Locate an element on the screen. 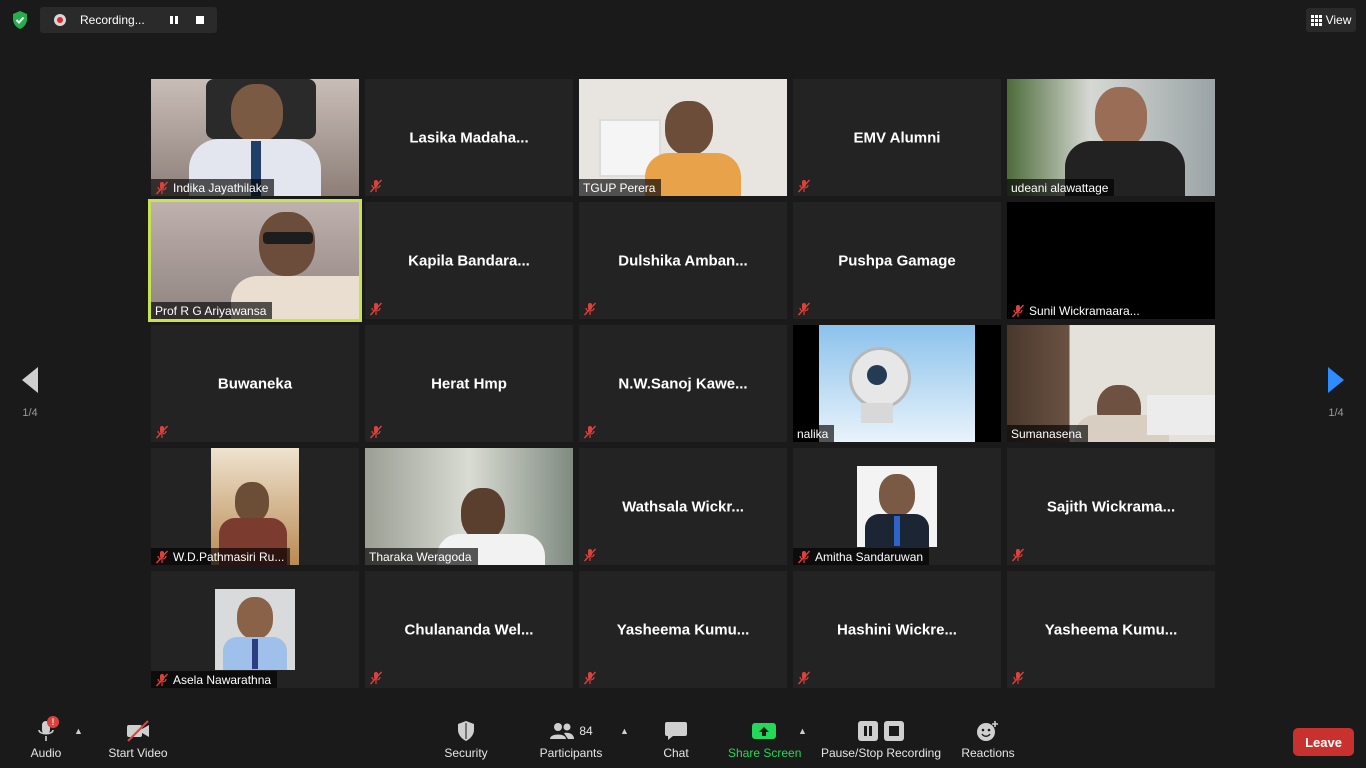  participant-name: Sumanasena is located at coordinates (1046, 433).